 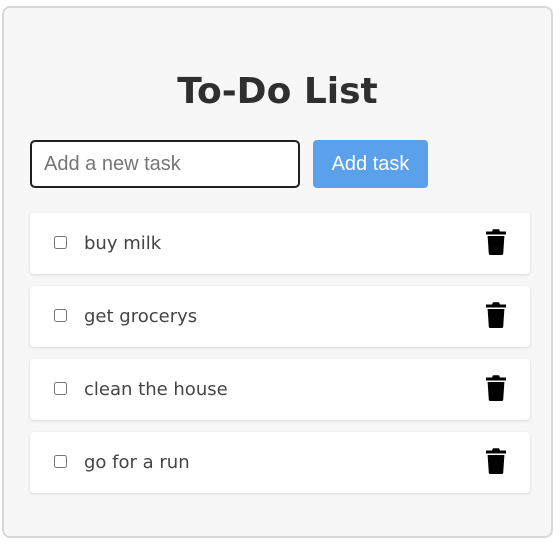 What do you see at coordinates (137, 462) in the screenshot?
I see `task-label: go for a run` at bounding box center [137, 462].